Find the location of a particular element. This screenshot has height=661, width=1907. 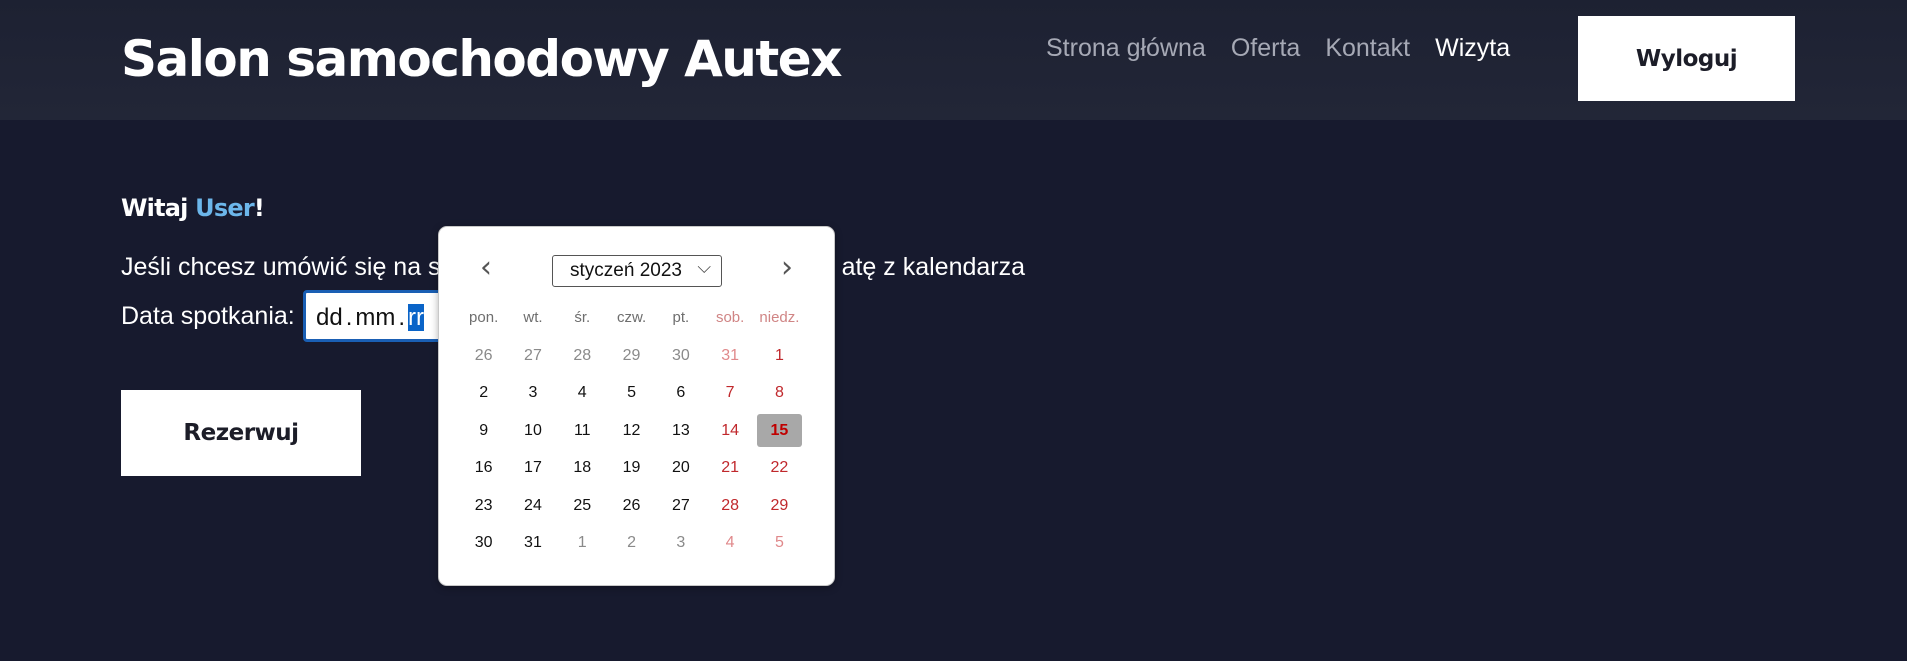

weekday-label: niedz. is located at coordinates (779, 317).